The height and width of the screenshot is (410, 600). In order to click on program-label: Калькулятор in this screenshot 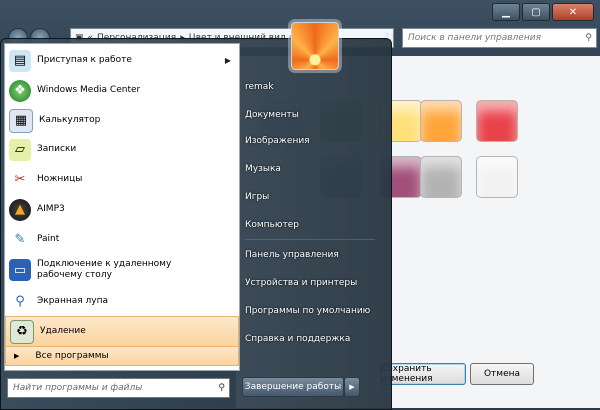, I will do `click(70, 120)`.